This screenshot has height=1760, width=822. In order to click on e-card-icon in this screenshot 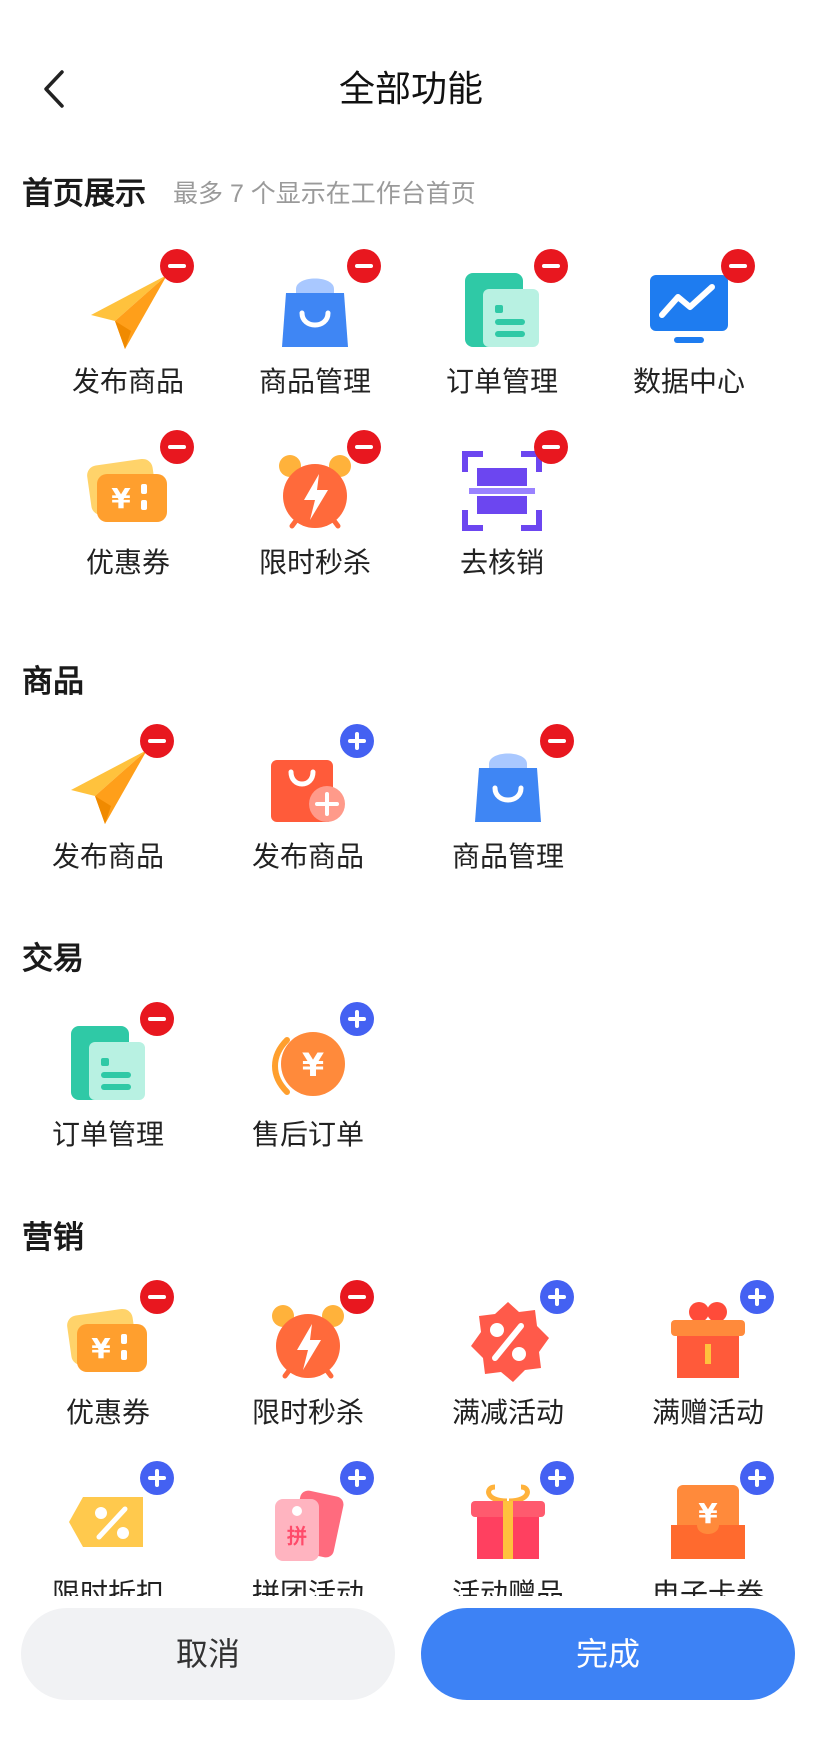, I will do `click(708, 1522)`.